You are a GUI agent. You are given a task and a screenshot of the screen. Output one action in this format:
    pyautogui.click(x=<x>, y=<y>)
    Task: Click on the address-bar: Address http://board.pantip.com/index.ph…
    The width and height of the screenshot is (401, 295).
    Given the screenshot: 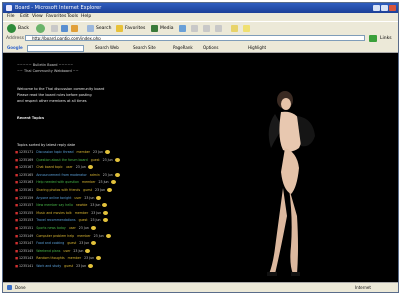 What is the action you would take?
    pyautogui.click(x=200, y=38)
    